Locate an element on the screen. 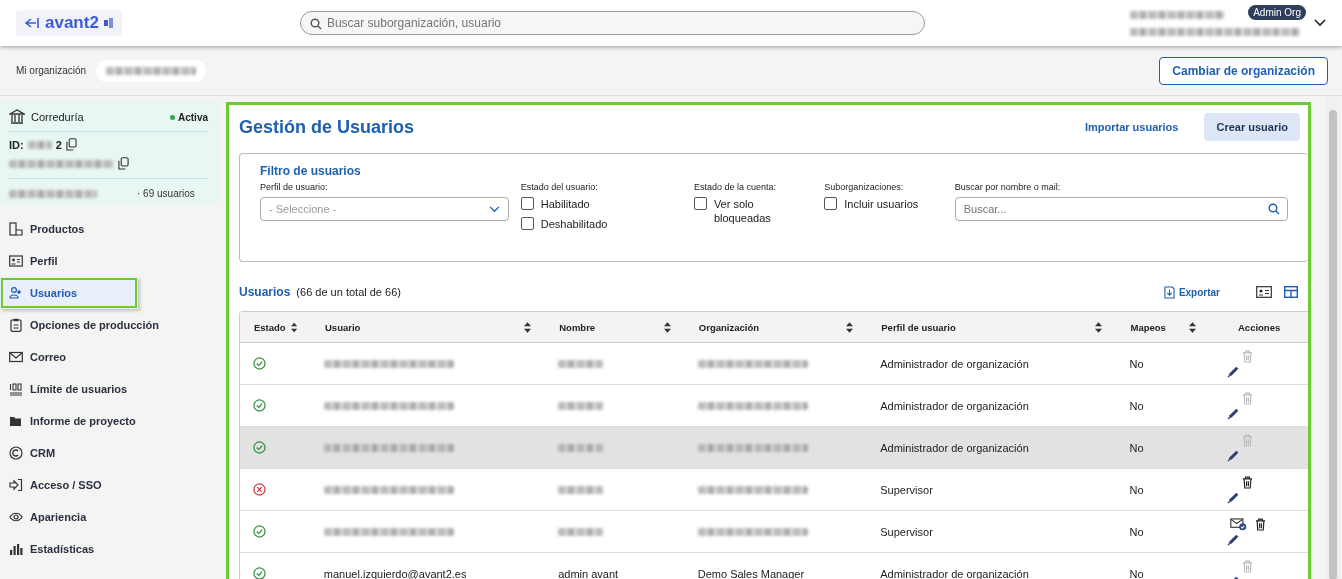 This screenshot has height=579, width=1342. hundred-icon is located at coordinates (16, 389).